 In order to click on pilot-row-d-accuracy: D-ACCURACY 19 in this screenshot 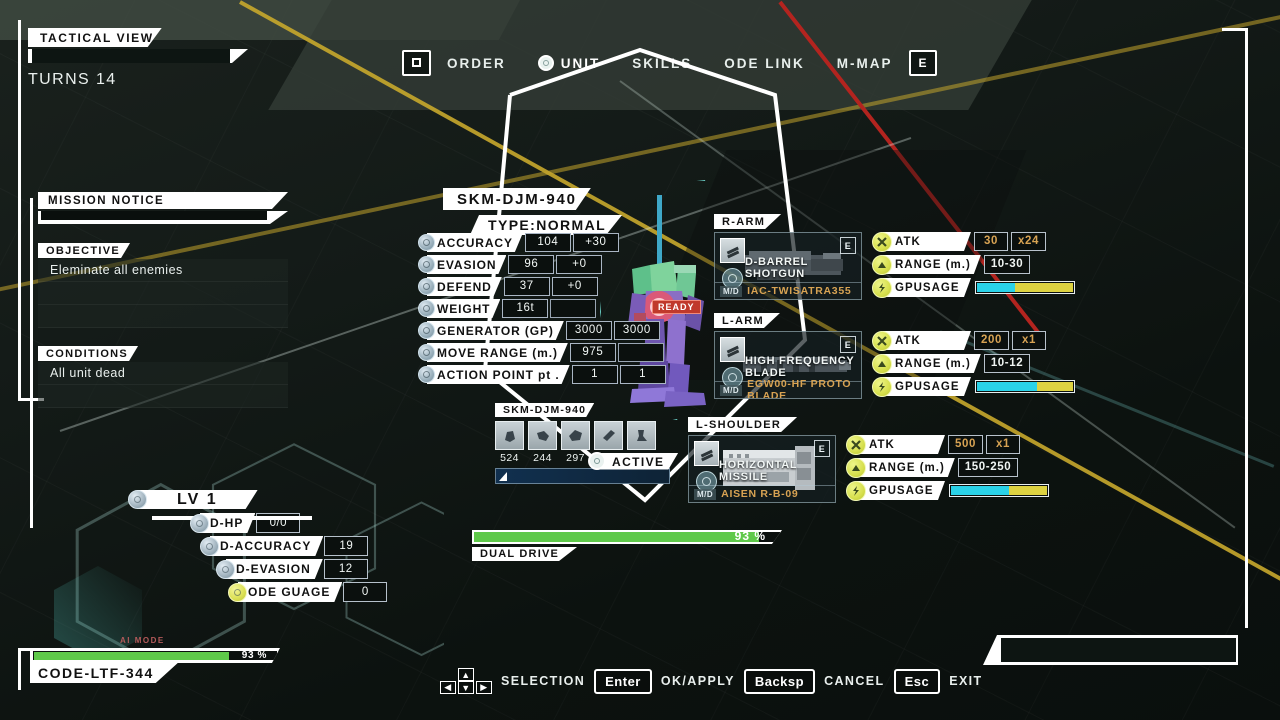, I will do `click(293, 546)`.